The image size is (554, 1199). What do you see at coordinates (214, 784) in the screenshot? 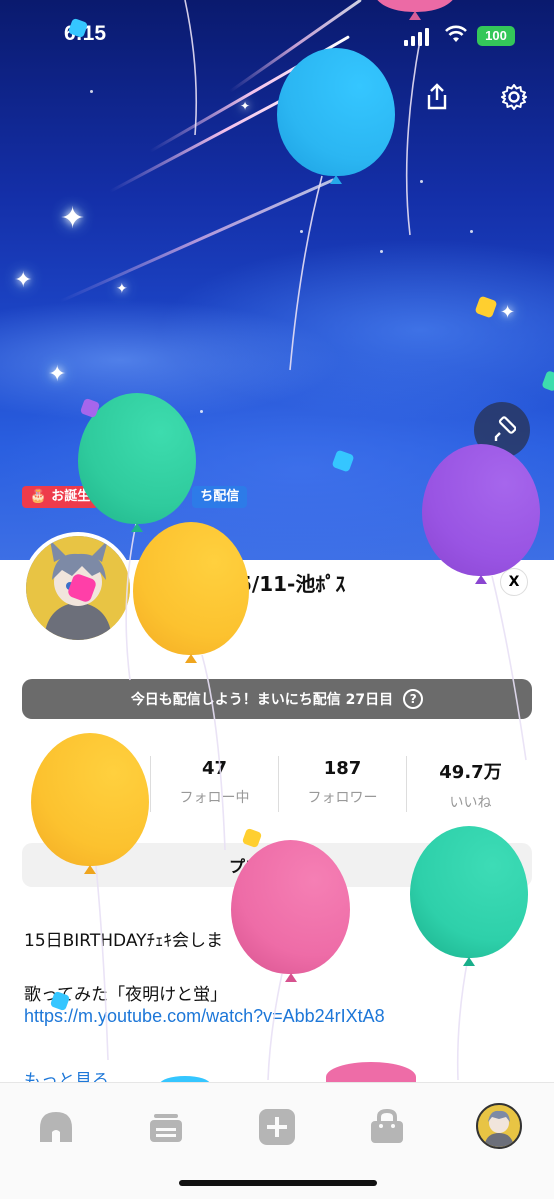
I see `following-stat: 47 フォロー中` at bounding box center [214, 784].